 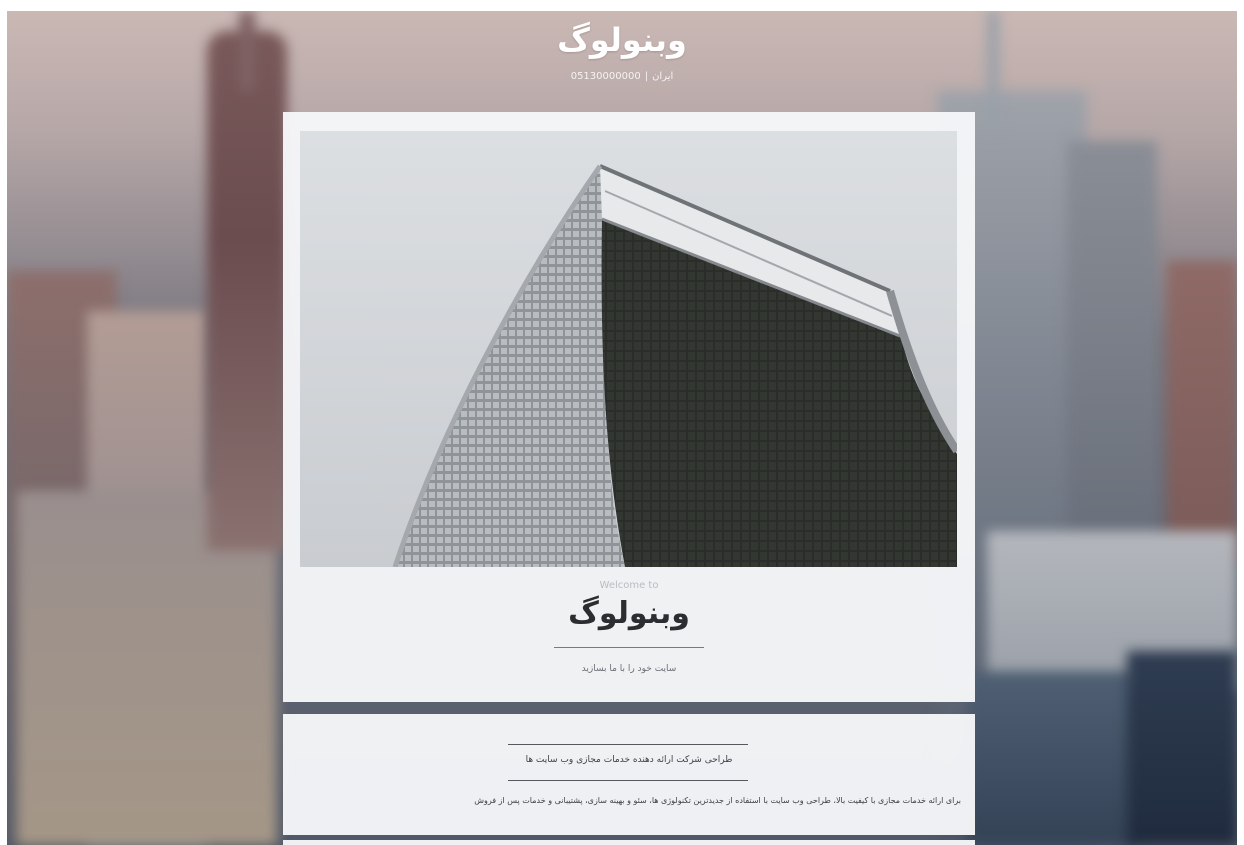 What do you see at coordinates (622, 61) in the screenshot?
I see `site-header: وبنولوگ 05130000000 | ایران` at bounding box center [622, 61].